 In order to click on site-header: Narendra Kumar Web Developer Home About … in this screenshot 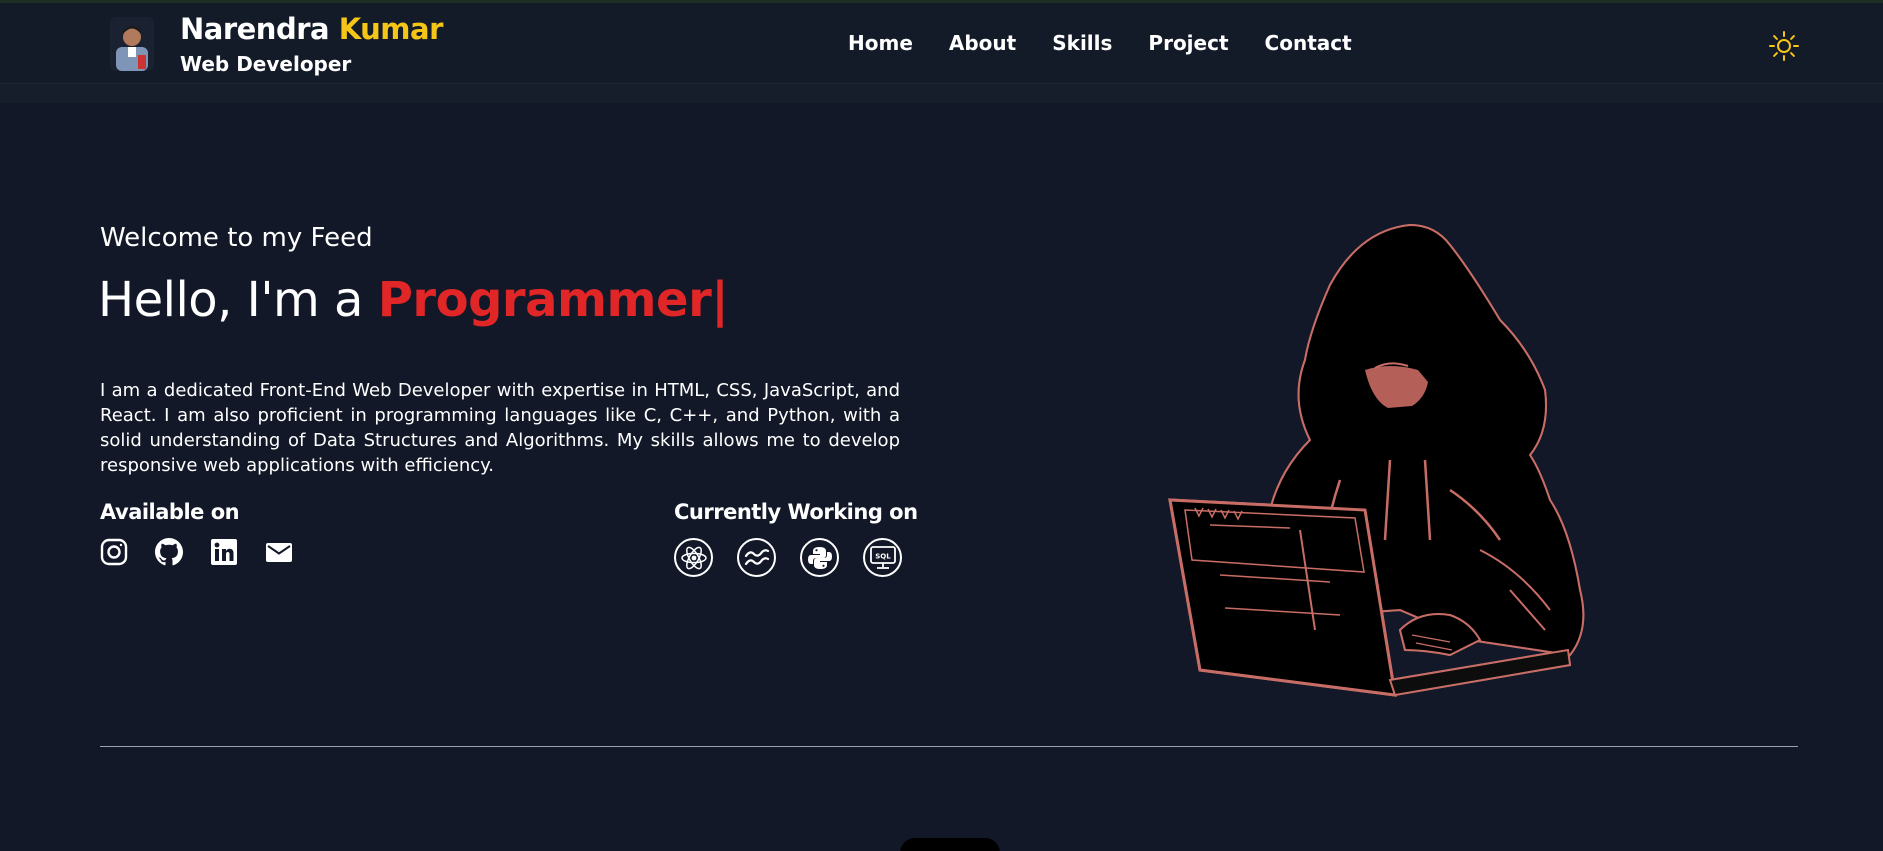, I will do `click(941, 43)`.